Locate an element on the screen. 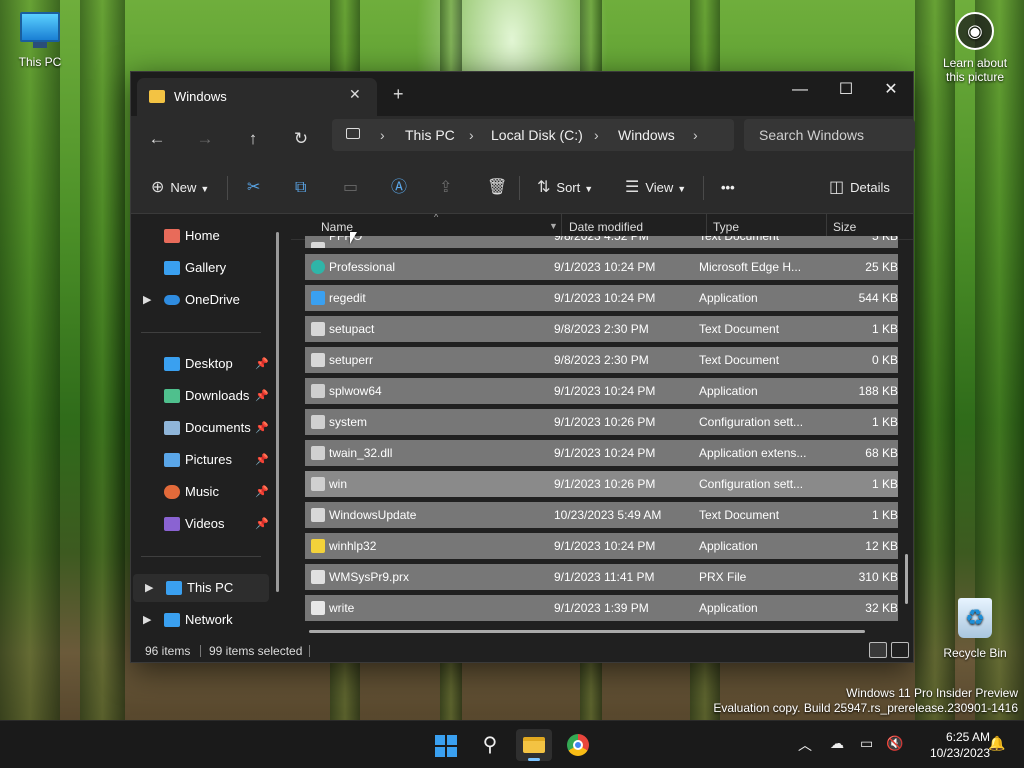 The height and width of the screenshot is (768, 1024). file-name: write is located at coordinates (342, 608).